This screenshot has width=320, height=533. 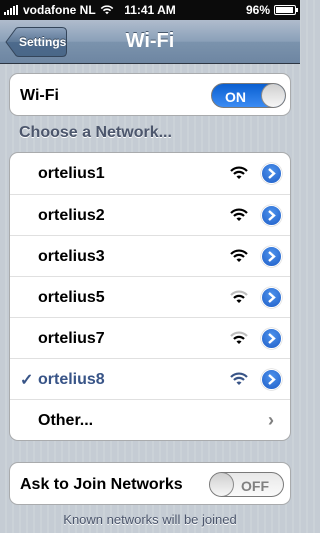 What do you see at coordinates (255, 486) in the screenshot?
I see `ask-join-toggle-state: OFF` at bounding box center [255, 486].